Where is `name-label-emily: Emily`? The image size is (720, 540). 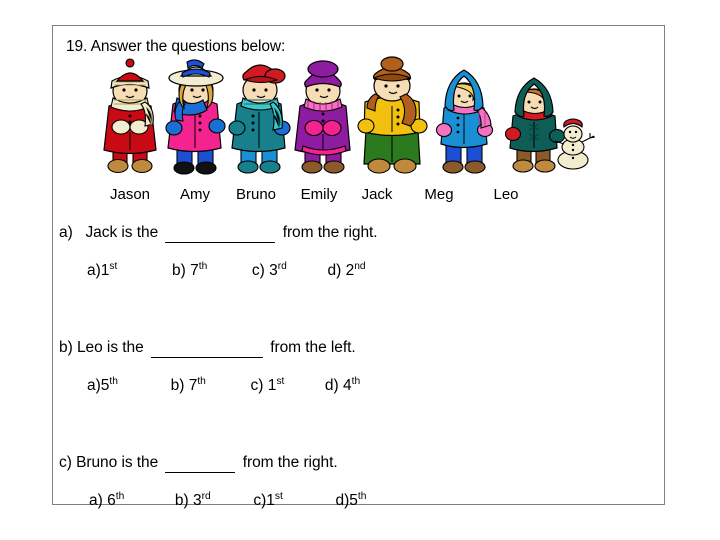
name-label-emily: Emily is located at coordinates (319, 194).